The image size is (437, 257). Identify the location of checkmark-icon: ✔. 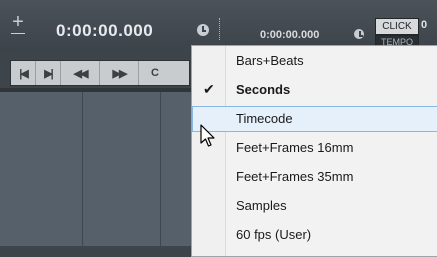
(209, 89).